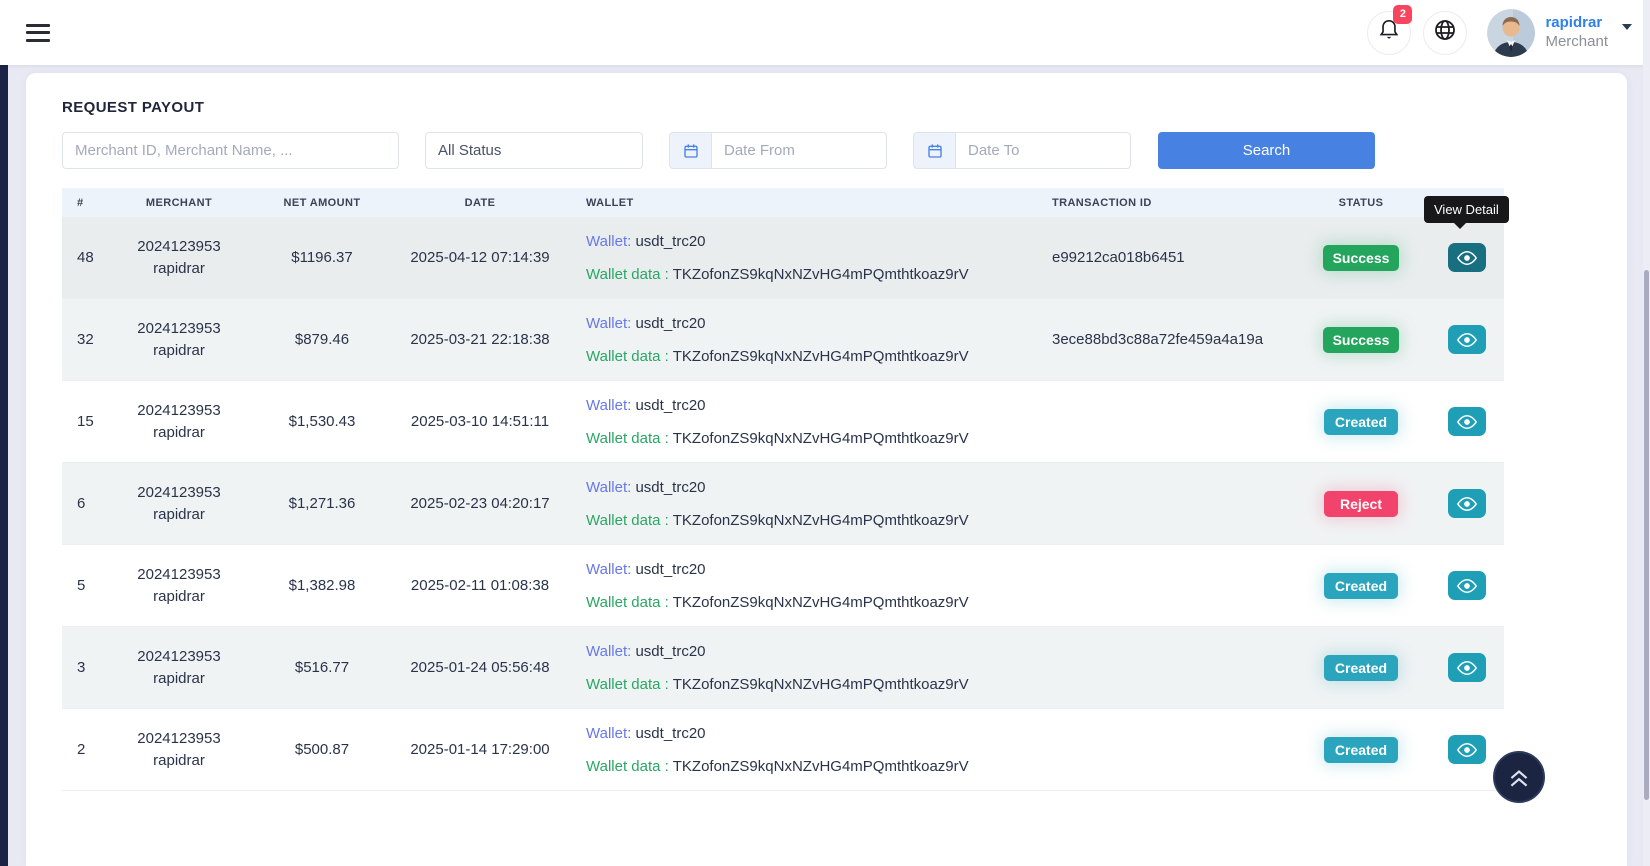 The height and width of the screenshot is (866, 1650). What do you see at coordinates (610, 202) in the screenshot?
I see `header-wallet: WALLET` at bounding box center [610, 202].